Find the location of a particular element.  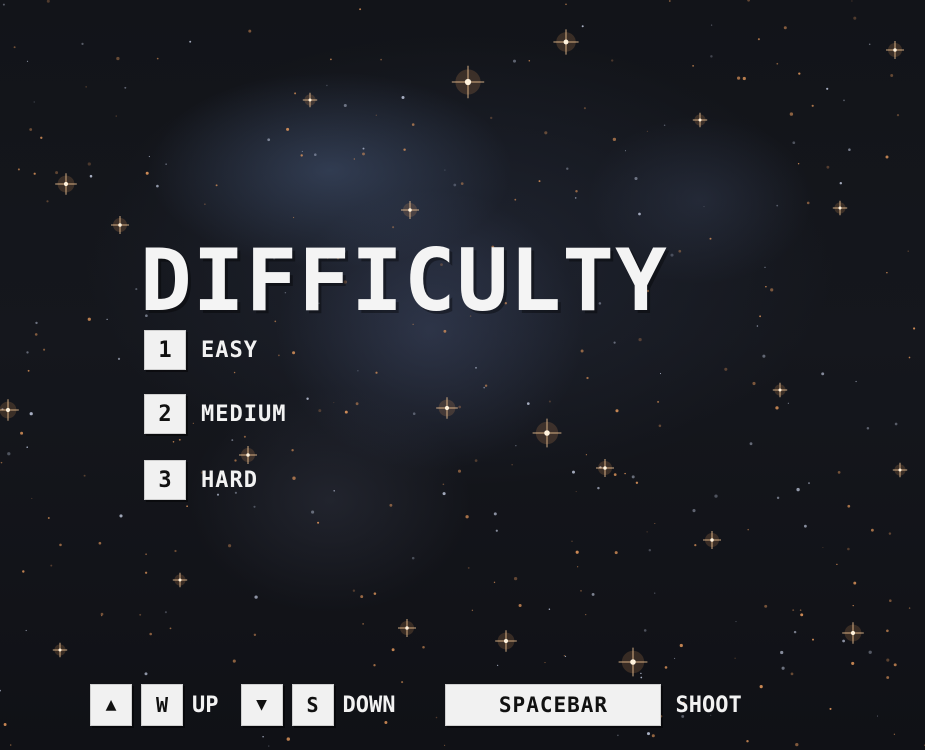

down-arrow-key: ▼ is located at coordinates (261, 705).